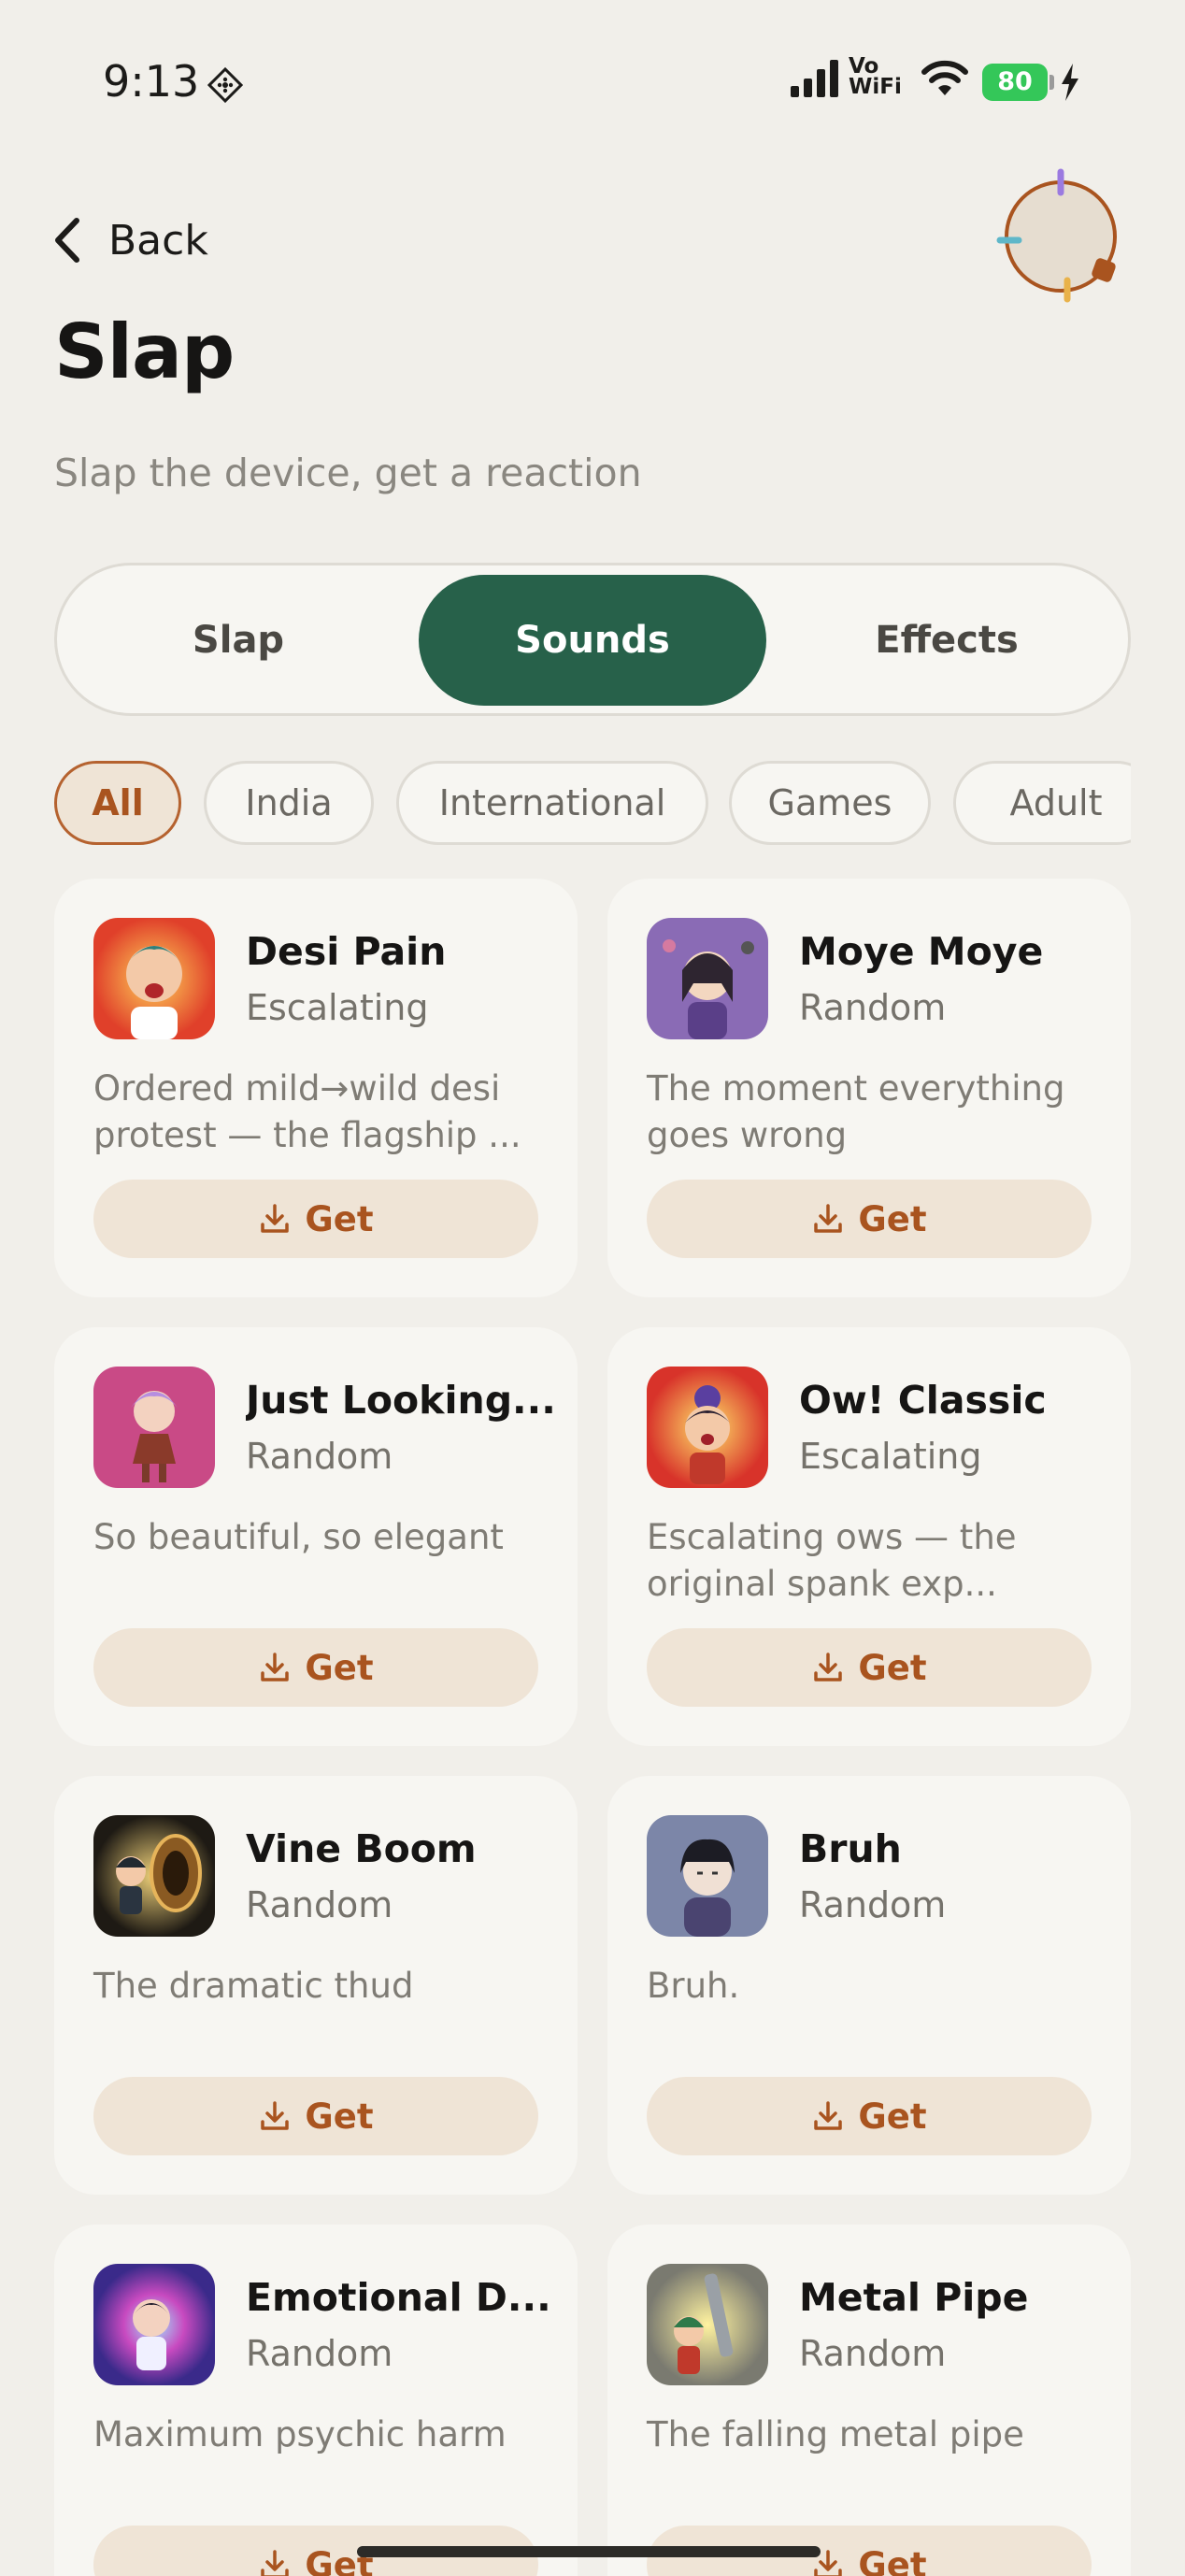 The width and height of the screenshot is (1185, 2576). Describe the element at coordinates (71, 240) in the screenshot. I see `chevron-left-icon` at that location.